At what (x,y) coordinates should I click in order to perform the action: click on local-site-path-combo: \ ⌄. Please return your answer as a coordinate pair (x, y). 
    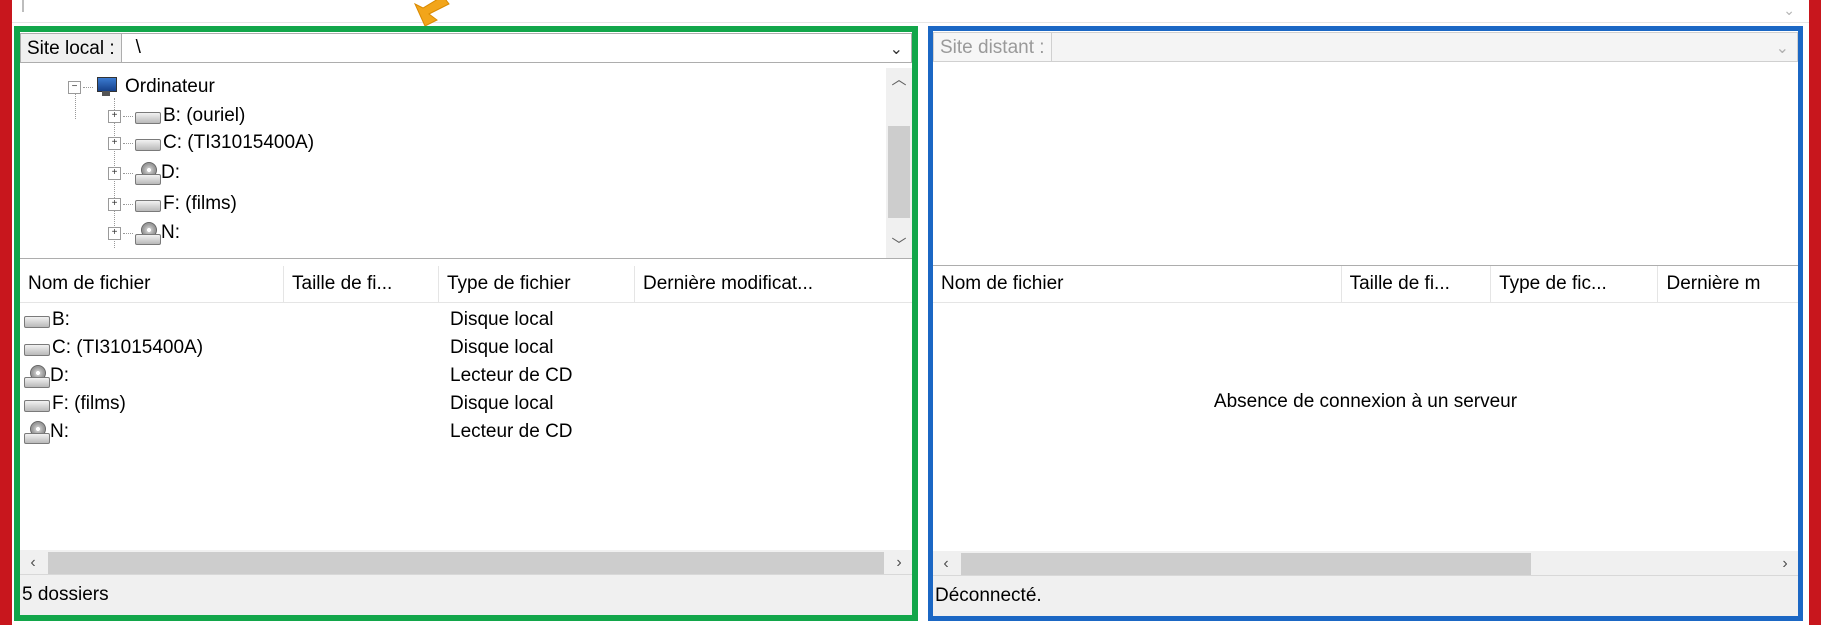
    Looking at the image, I should click on (516, 48).